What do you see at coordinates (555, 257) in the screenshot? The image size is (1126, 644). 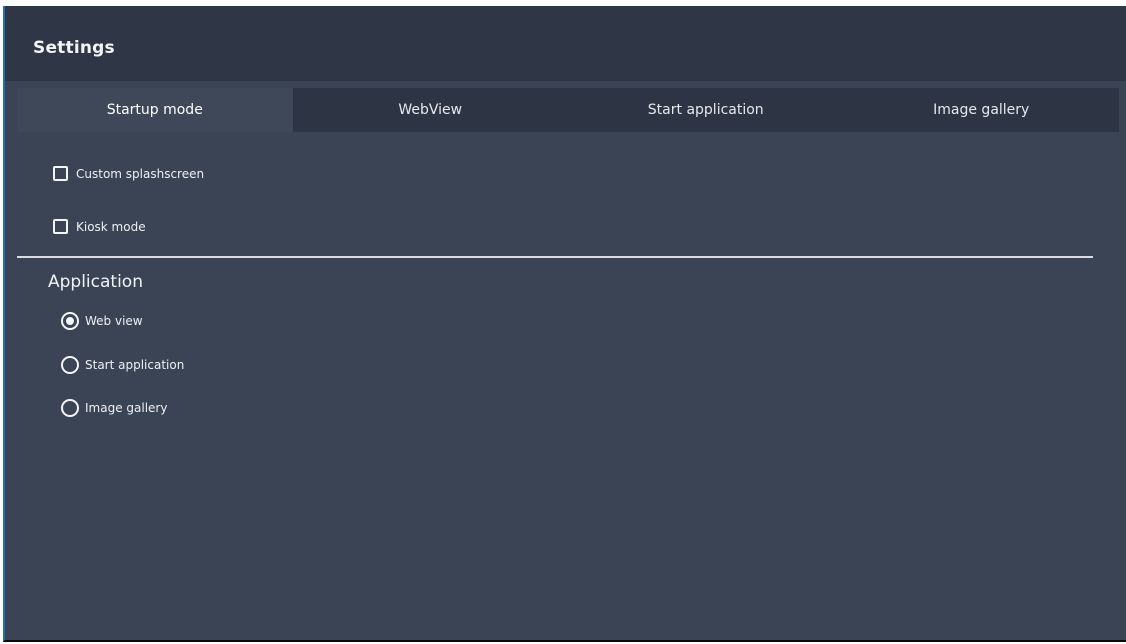 I see `section-divider` at bounding box center [555, 257].